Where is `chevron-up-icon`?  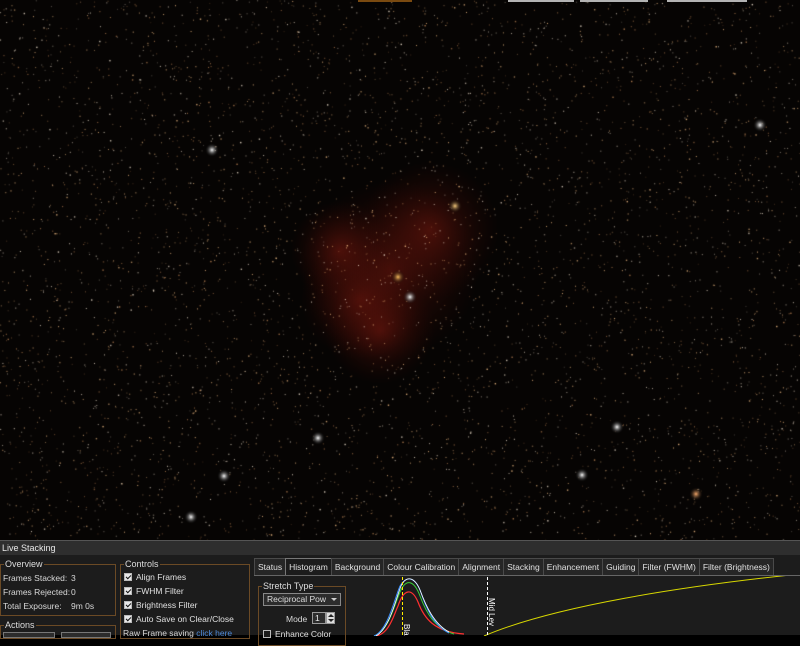 chevron-up-icon is located at coordinates (331, 615).